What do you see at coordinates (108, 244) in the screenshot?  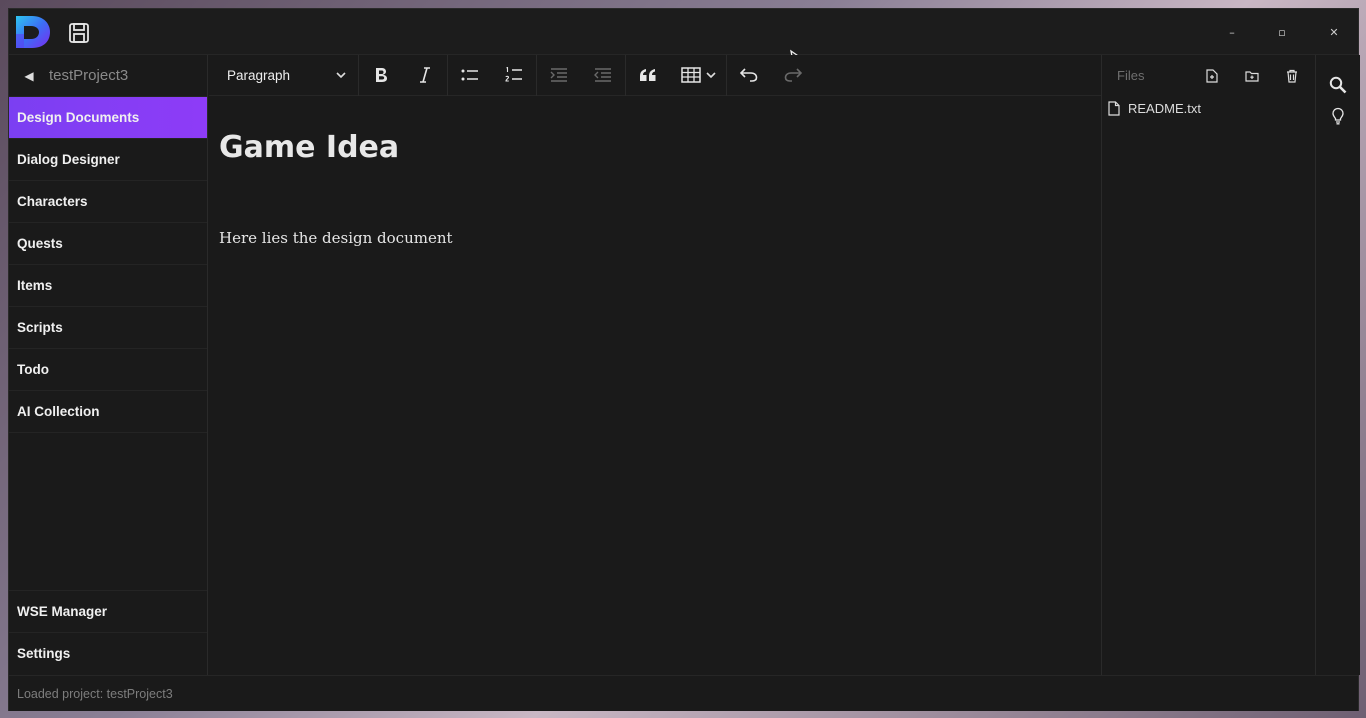 I see `sidebar-item-quests: Quests` at bounding box center [108, 244].